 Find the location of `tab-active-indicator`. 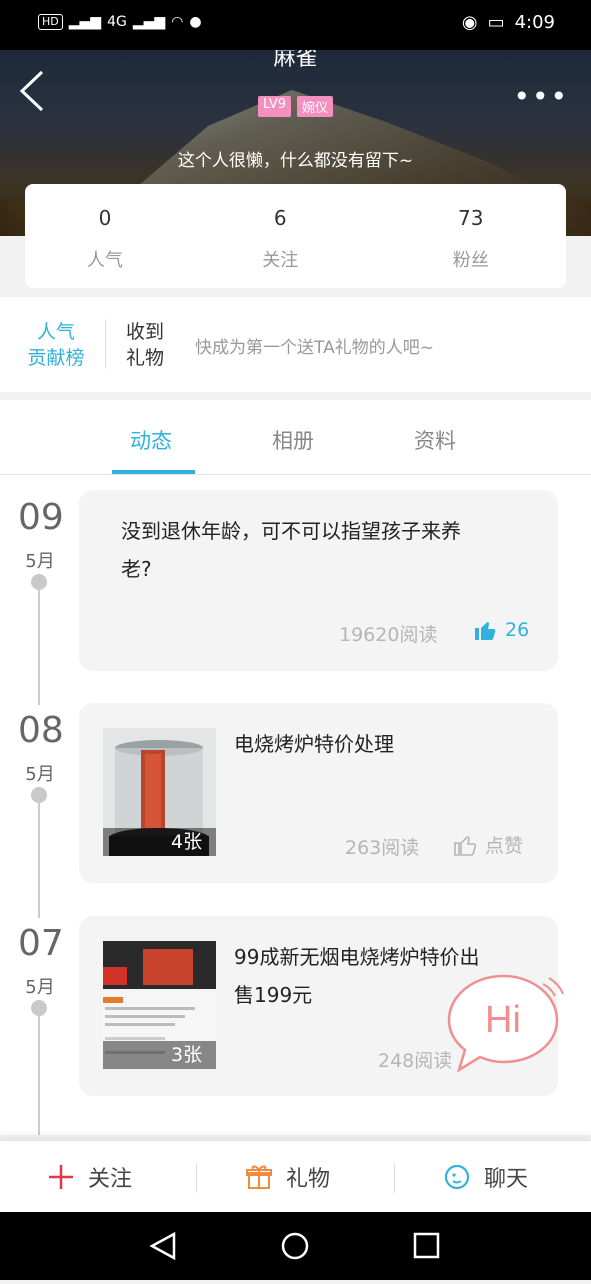

tab-active-indicator is located at coordinates (153, 472).